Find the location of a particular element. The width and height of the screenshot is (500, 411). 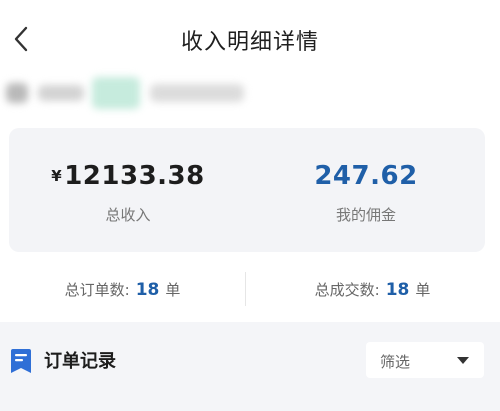

order-counts: 总订单数: 18 单 总成交数: 18 单 is located at coordinates (250, 290).